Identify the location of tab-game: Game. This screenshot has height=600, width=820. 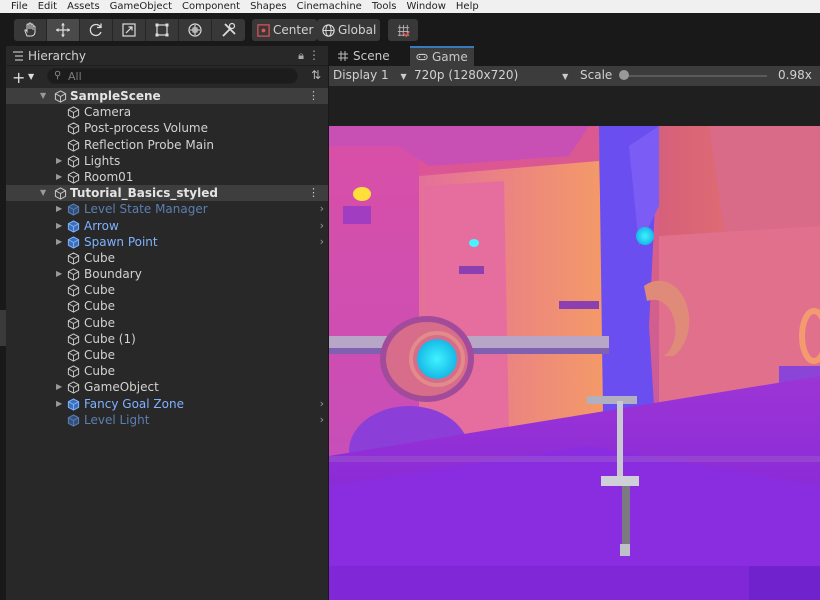
(442, 56).